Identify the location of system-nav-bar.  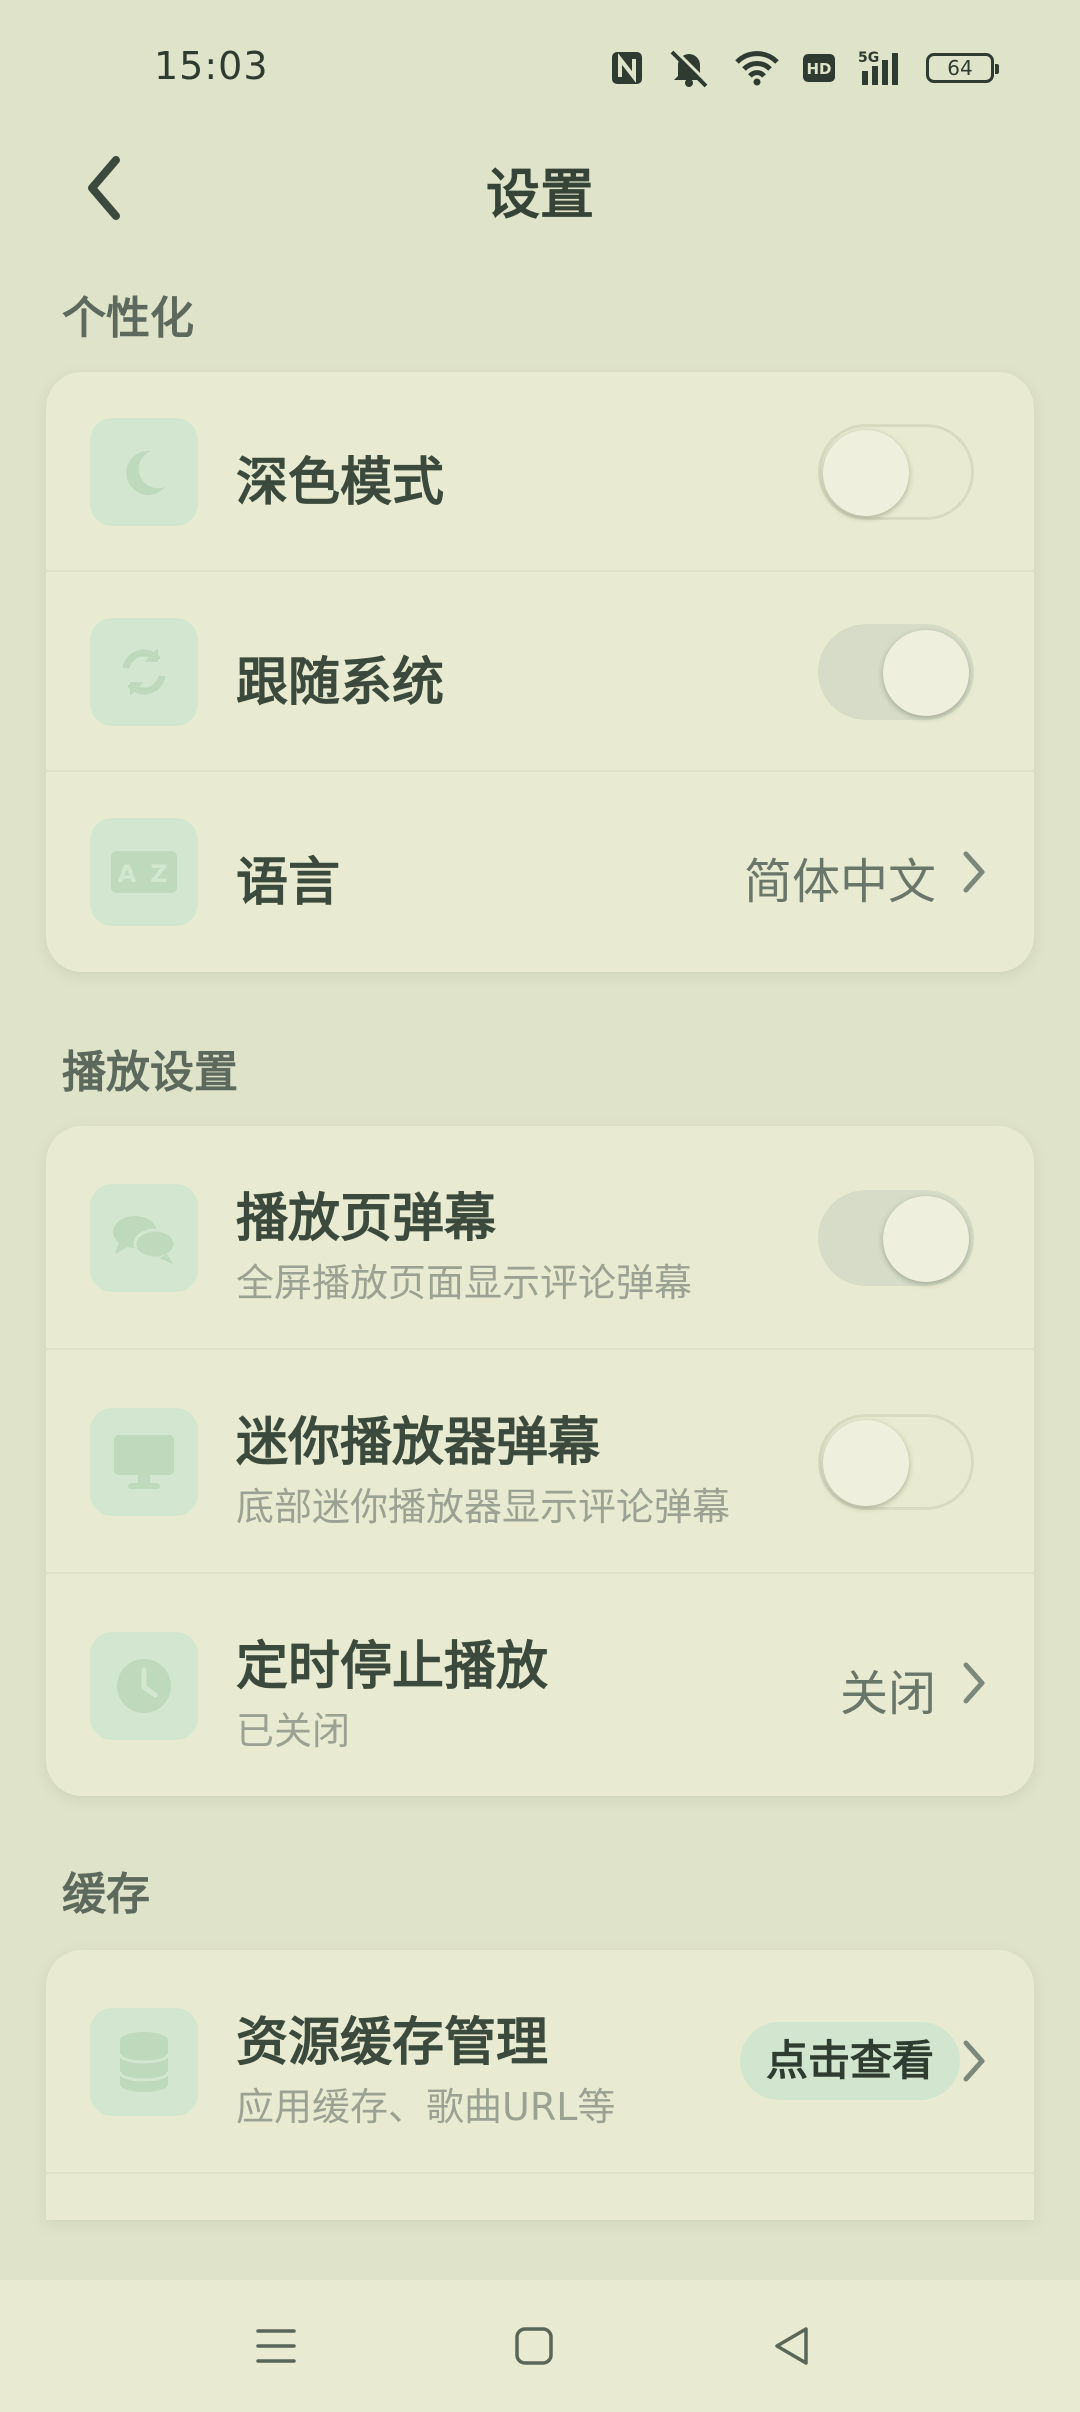
(540, 2346).